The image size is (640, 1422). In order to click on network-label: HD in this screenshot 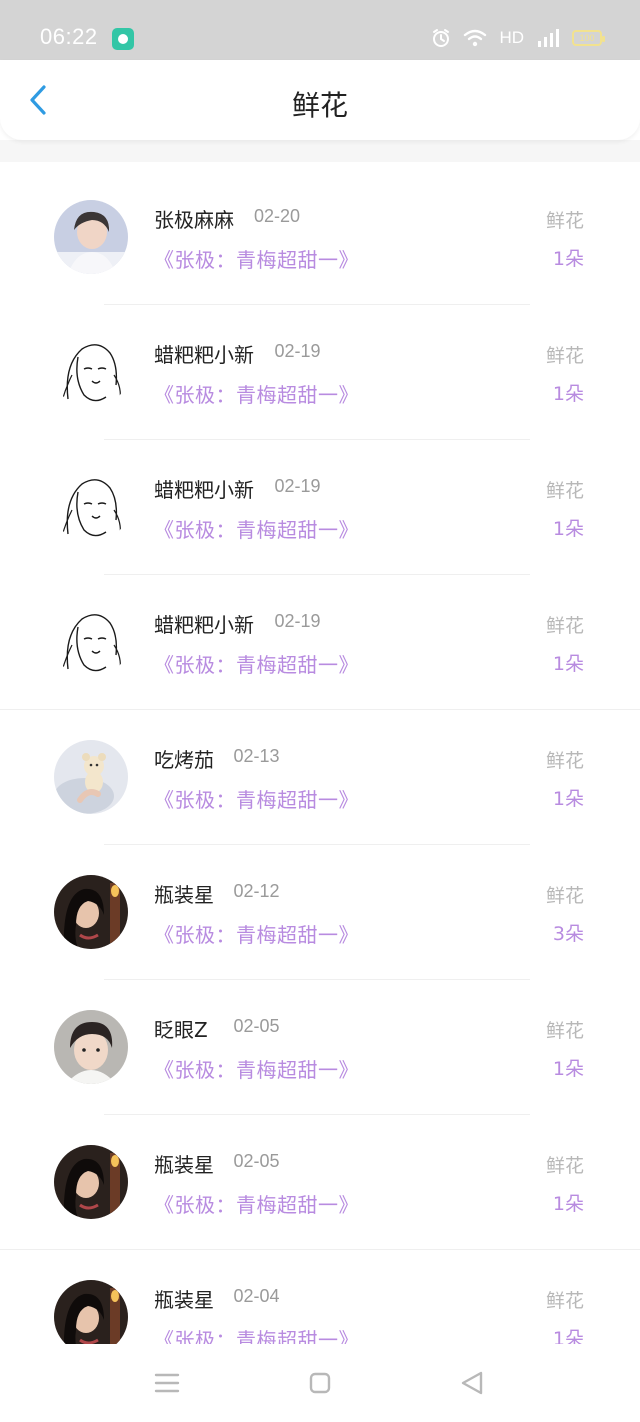, I will do `click(511, 37)`.